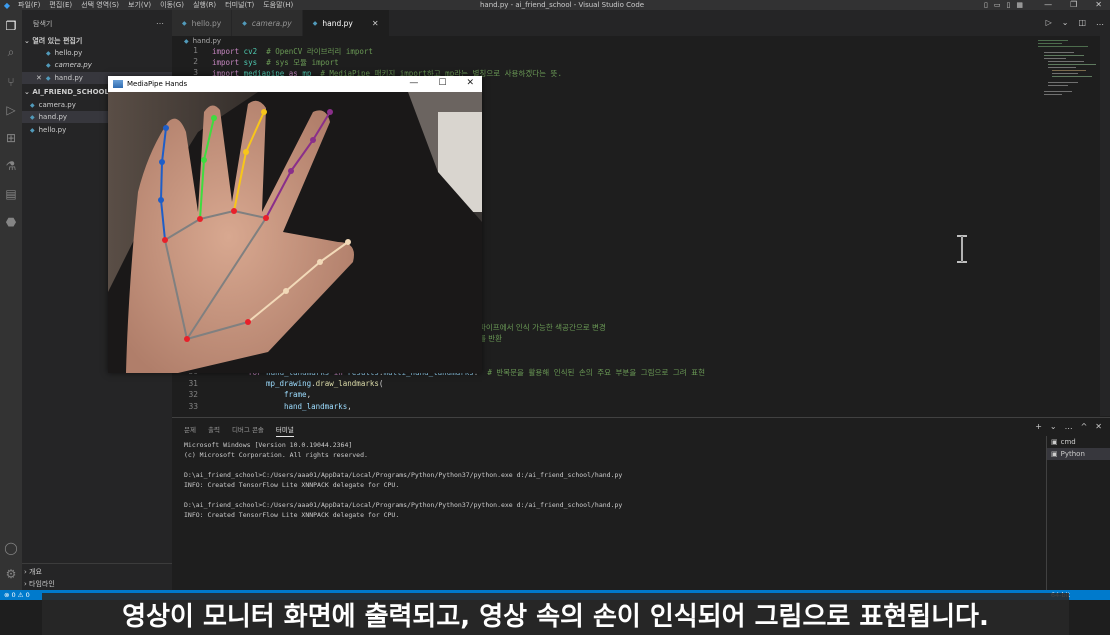 This screenshot has height=635, width=1110. I want to click on testing-icon: ⚗, so click(11, 166).